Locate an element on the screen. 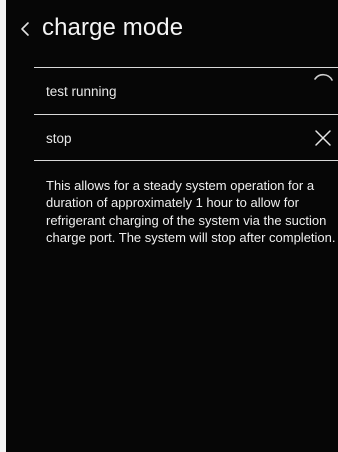  spinner-icon is located at coordinates (323, 77).